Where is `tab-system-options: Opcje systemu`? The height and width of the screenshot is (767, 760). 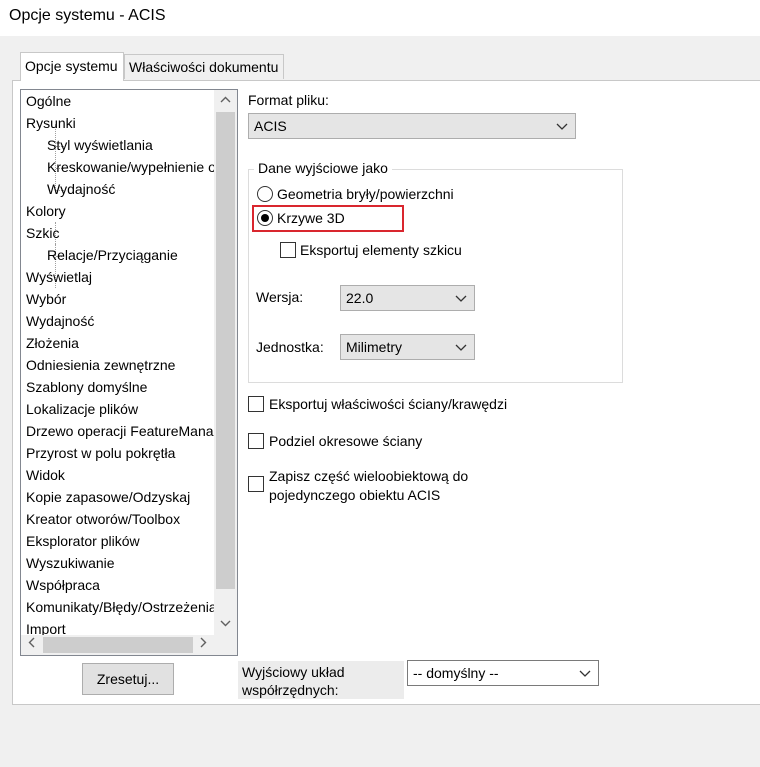 tab-system-options: Opcje systemu is located at coordinates (72, 66).